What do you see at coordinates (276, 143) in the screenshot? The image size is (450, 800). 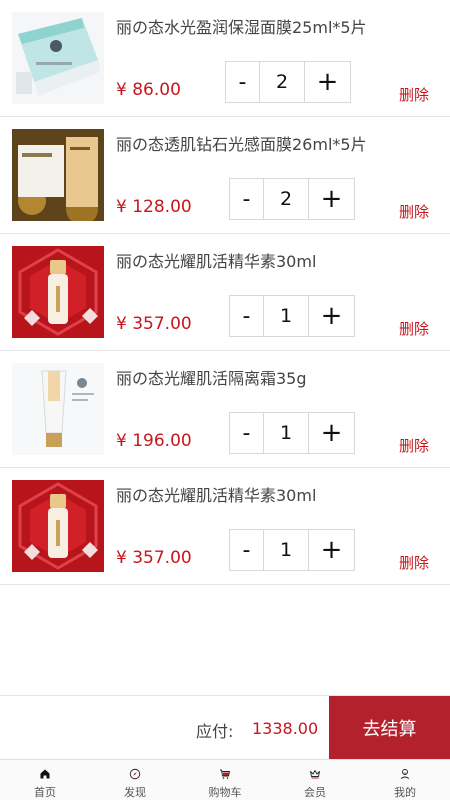 I see `product-title: 丽の态透肌钻石光感面膜26ml*5片` at bounding box center [276, 143].